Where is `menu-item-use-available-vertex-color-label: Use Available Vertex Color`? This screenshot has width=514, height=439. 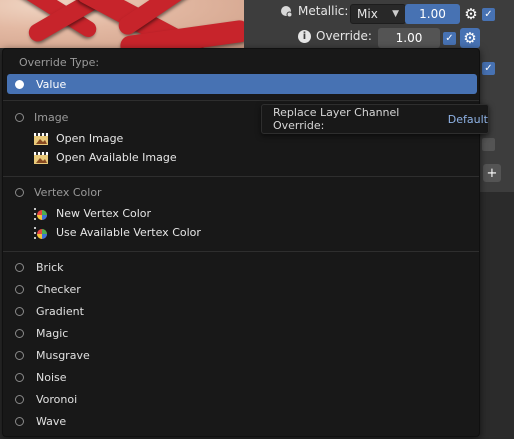
menu-item-use-available-vertex-color-label: Use Available Vertex Color is located at coordinates (128, 232).